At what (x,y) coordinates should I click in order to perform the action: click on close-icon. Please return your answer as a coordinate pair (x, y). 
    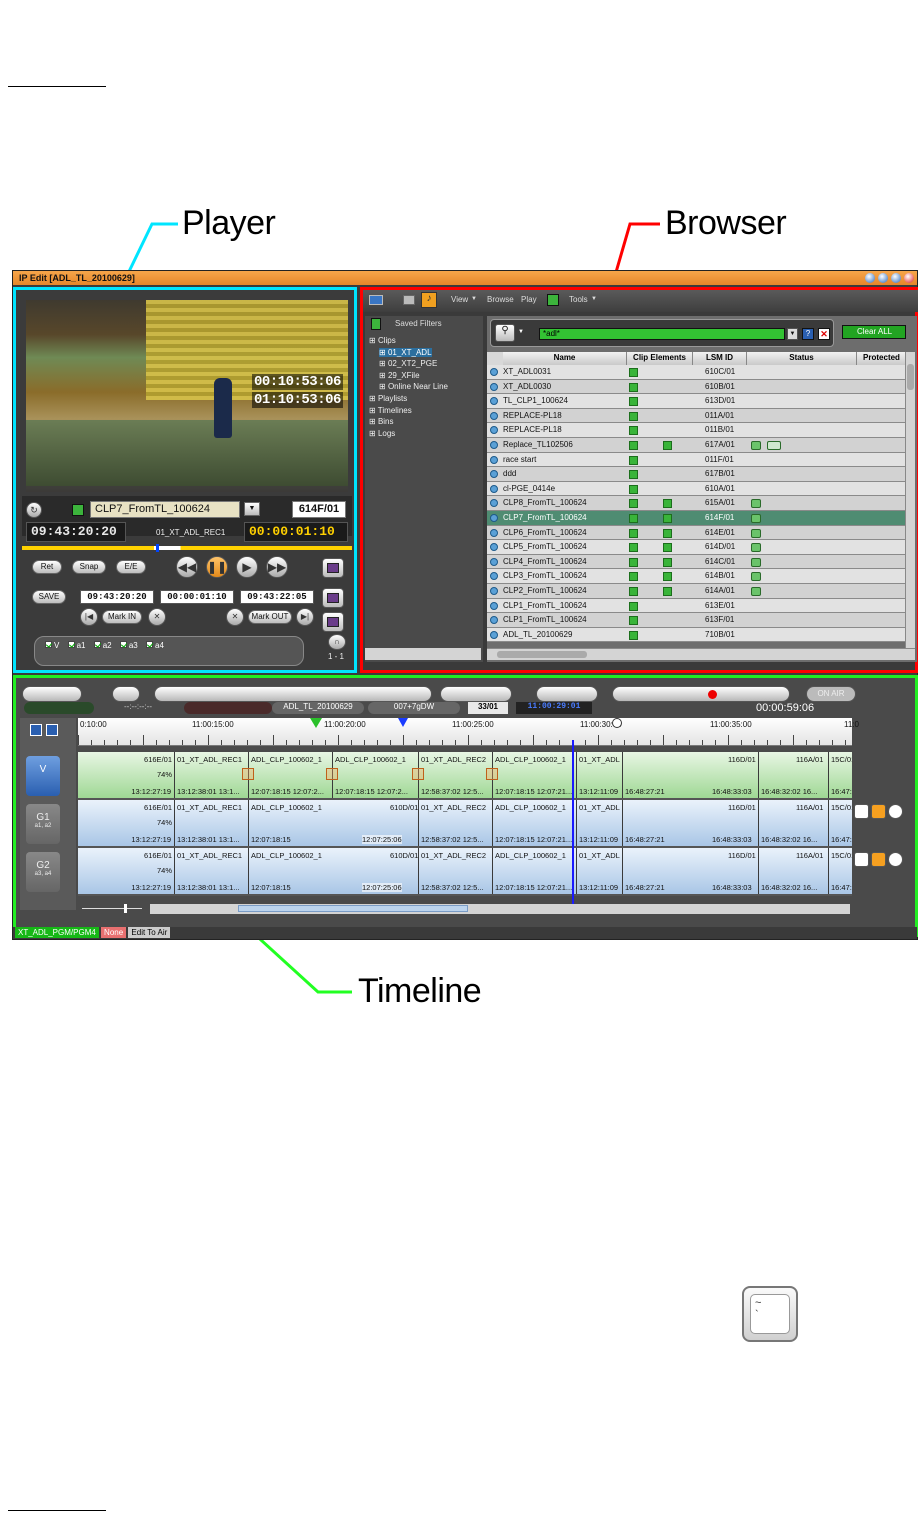
    Looking at the image, I should click on (909, 278).